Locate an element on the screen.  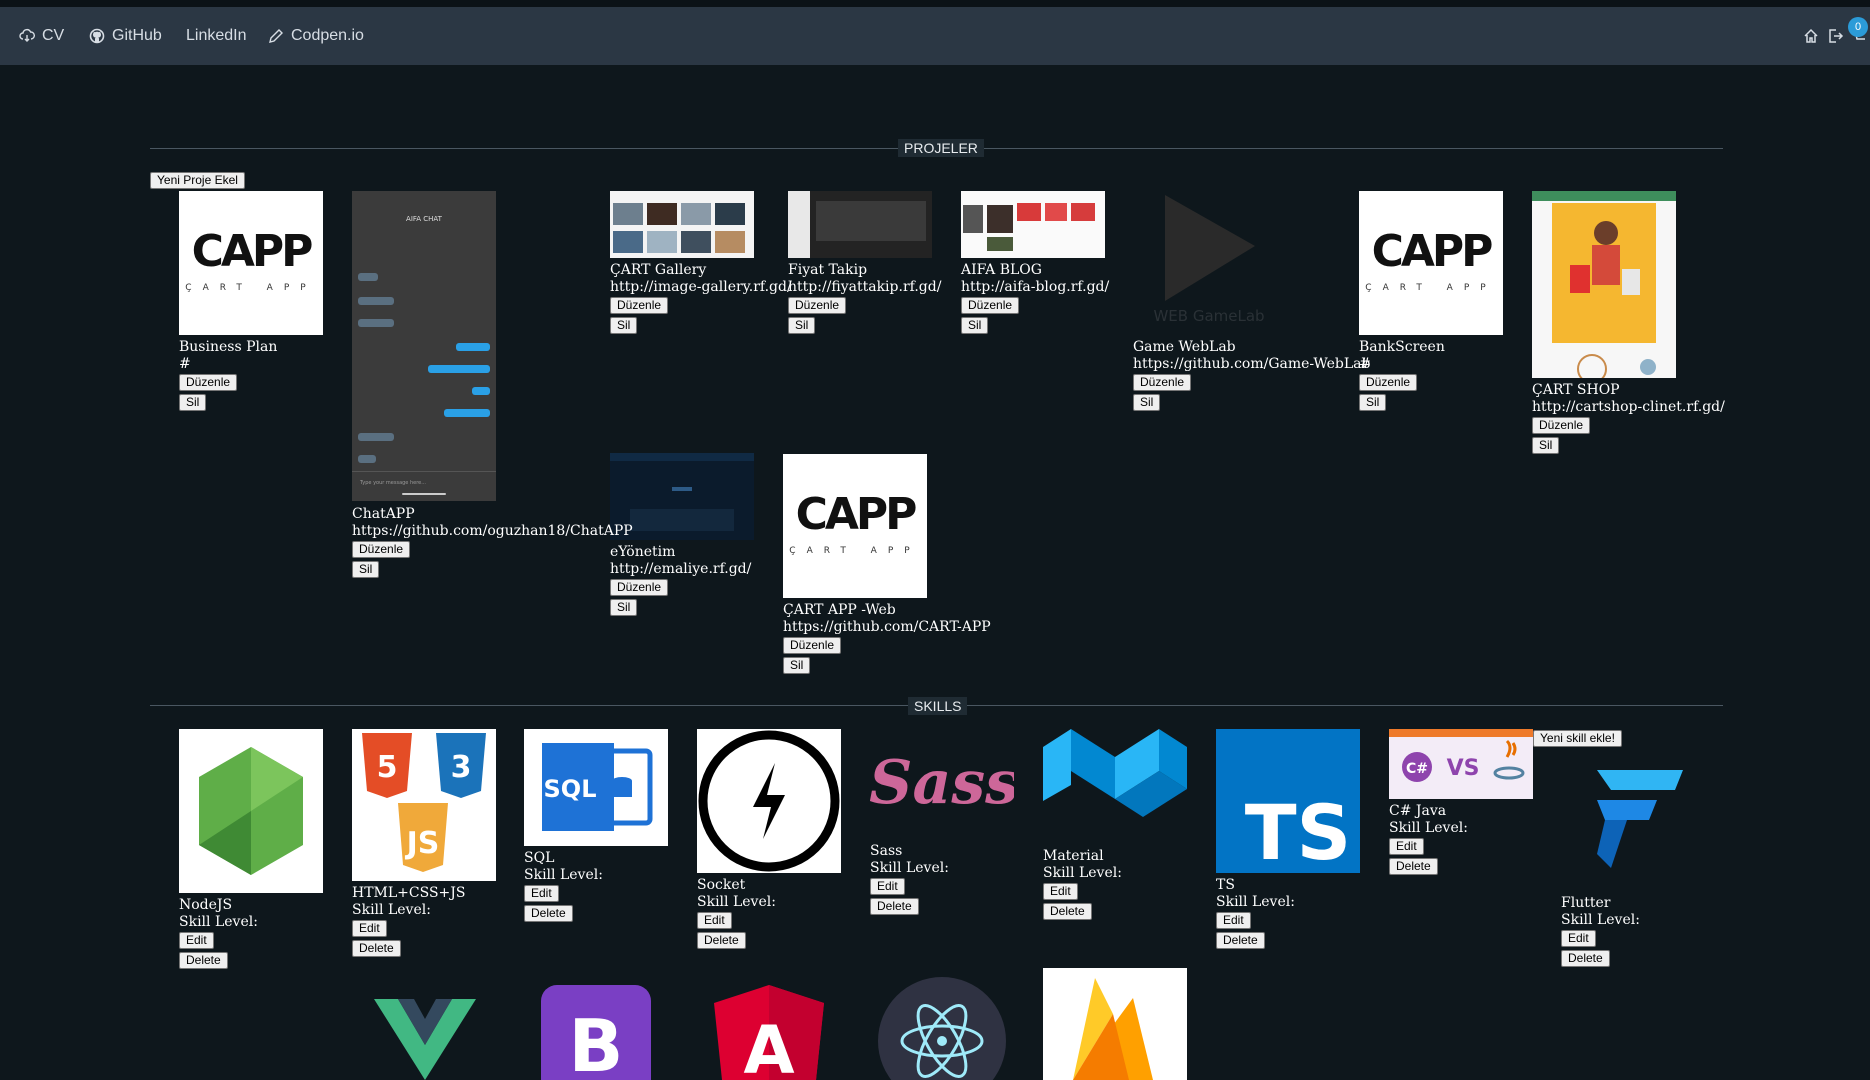
project-url: http://fiyattakip.rf.gd/ is located at coordinates (864, 287).